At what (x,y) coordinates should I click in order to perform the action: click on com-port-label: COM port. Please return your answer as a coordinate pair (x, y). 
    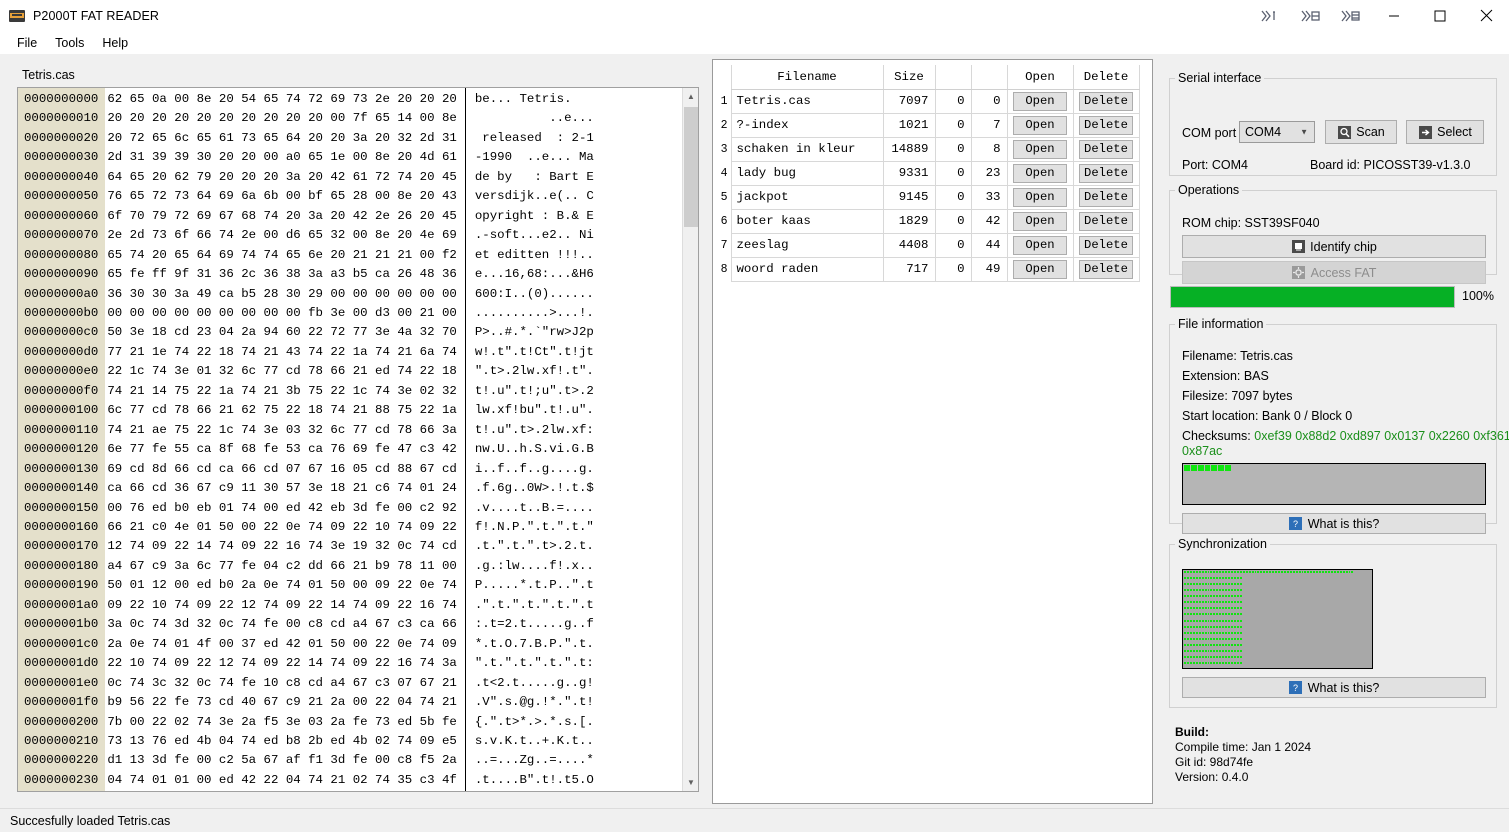
    Looking at the image, I should click on (1209, 133).